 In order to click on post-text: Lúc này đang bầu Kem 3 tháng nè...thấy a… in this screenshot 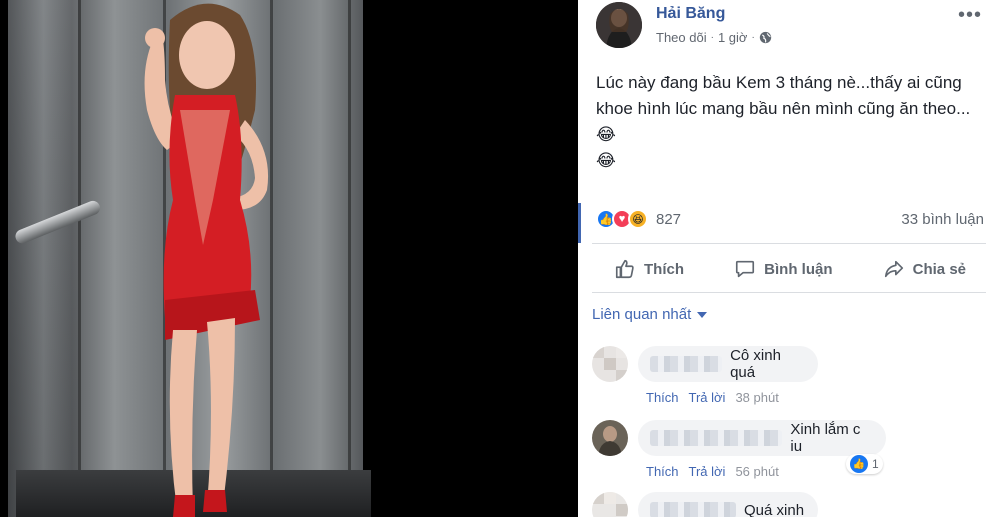, I will do `click(792, 122)`.